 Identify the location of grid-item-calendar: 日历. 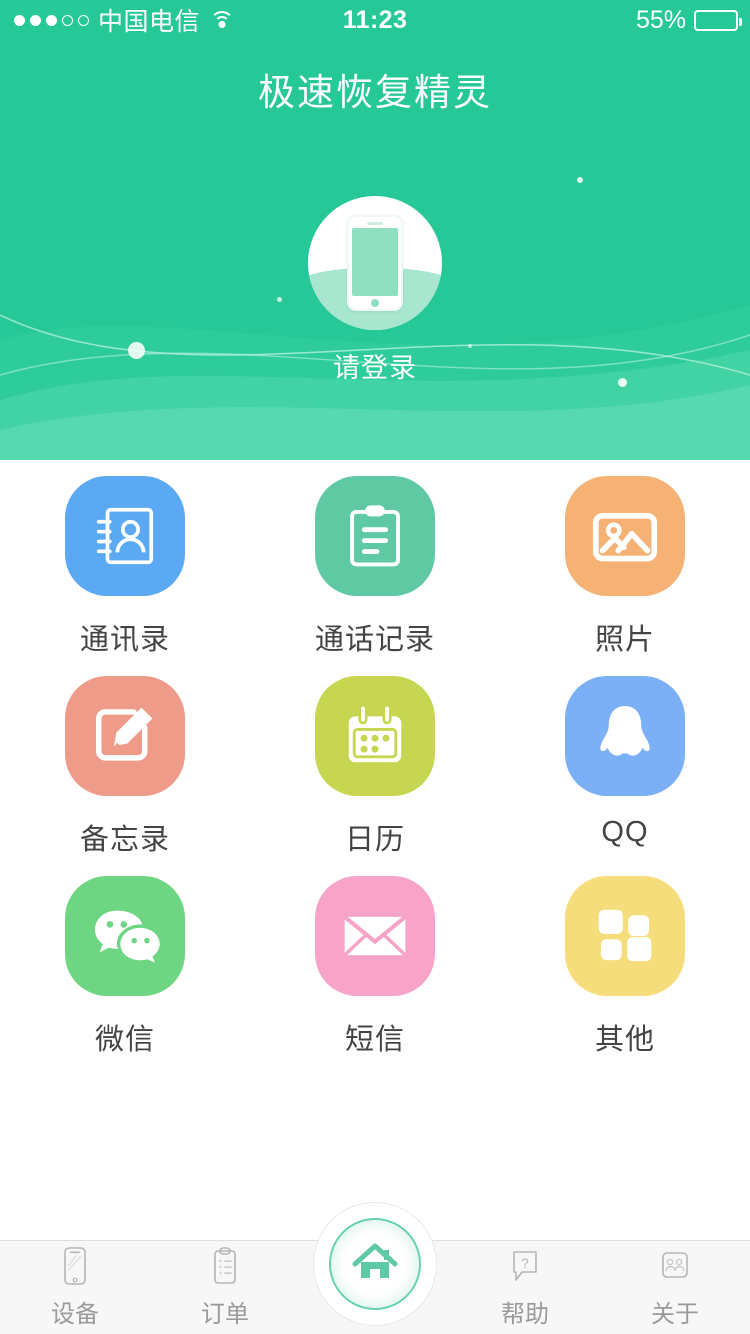
(375, 760).